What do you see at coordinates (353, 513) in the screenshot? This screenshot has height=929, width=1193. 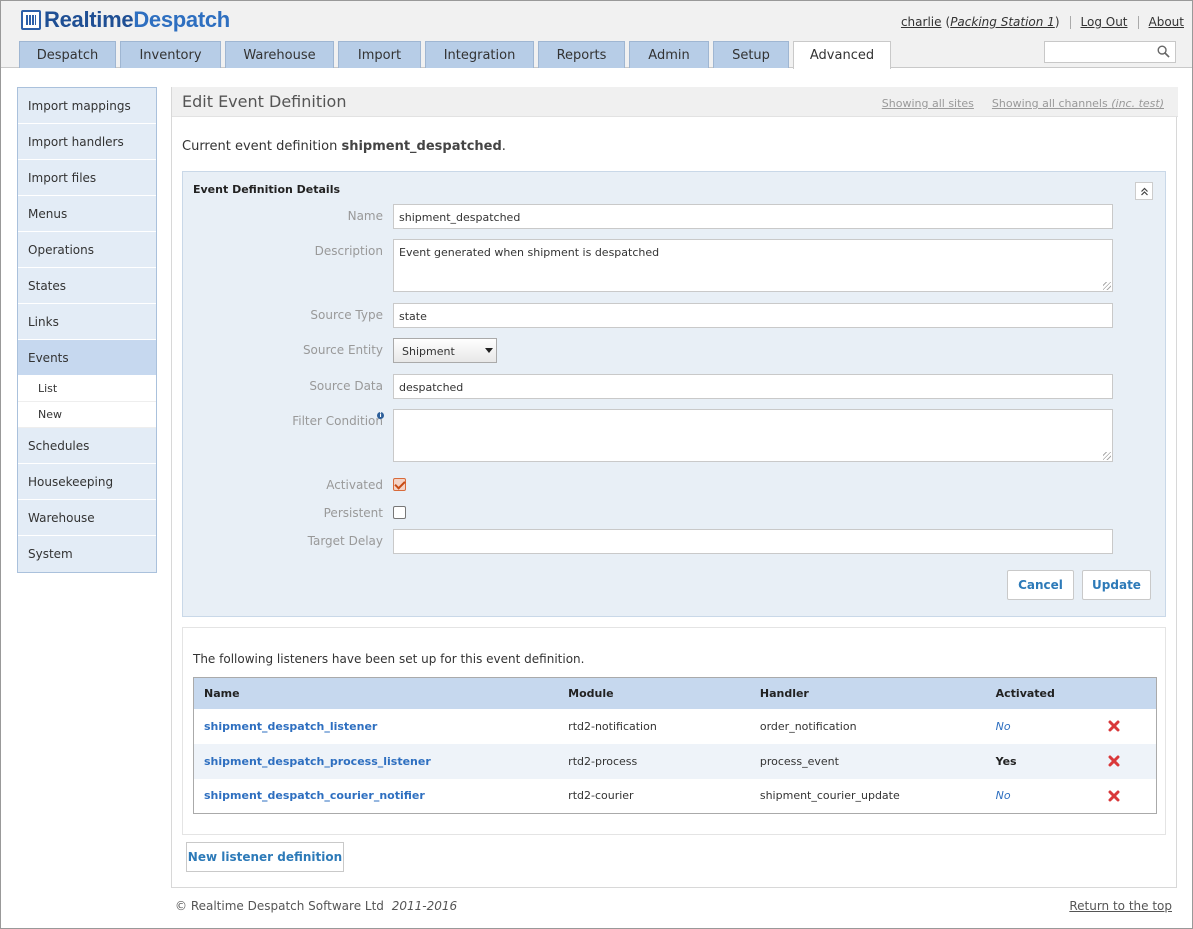 I see `persistent-label: Persistent` at bounding box center [353, 513].